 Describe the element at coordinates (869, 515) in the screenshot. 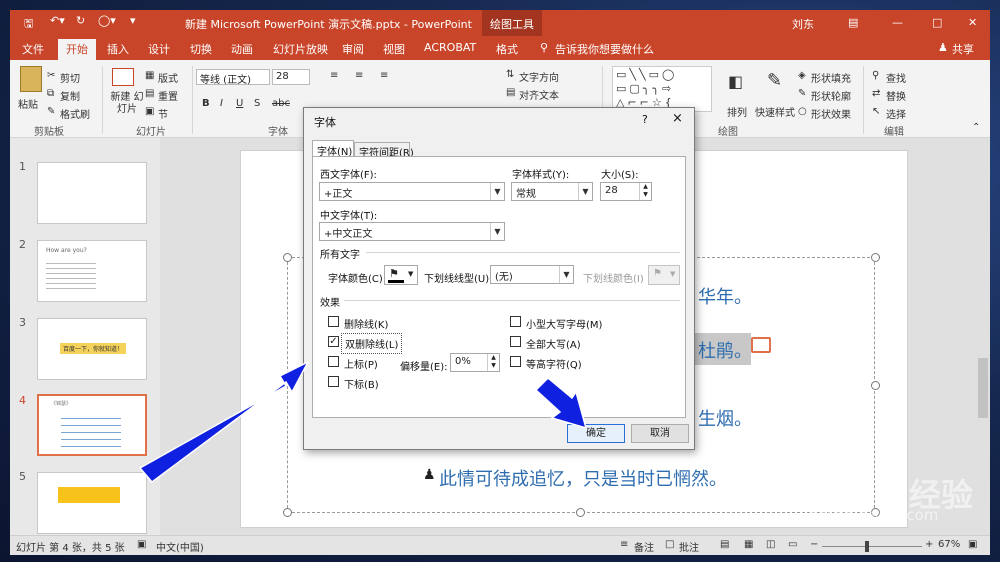

I see `watermark-url: jingyan.baidu.com` at that location.